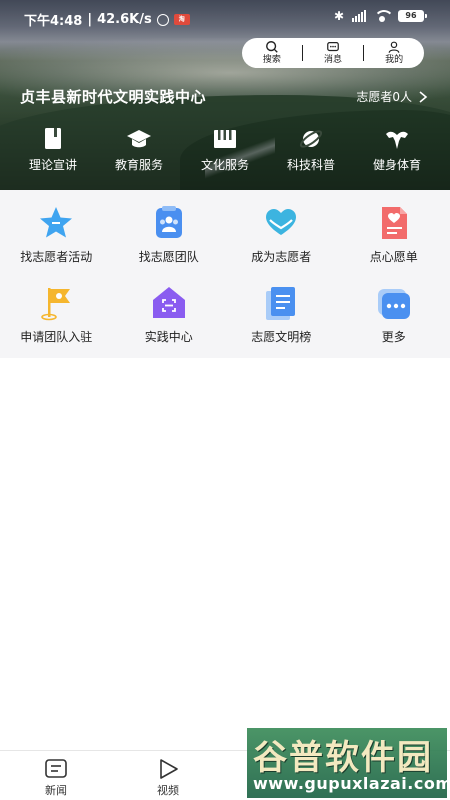 This screenshot has height=800, width=450. Describe the element at coordinates (53, 154) in the screenshot. I see `category-theory: 理论宣讲` at that location.